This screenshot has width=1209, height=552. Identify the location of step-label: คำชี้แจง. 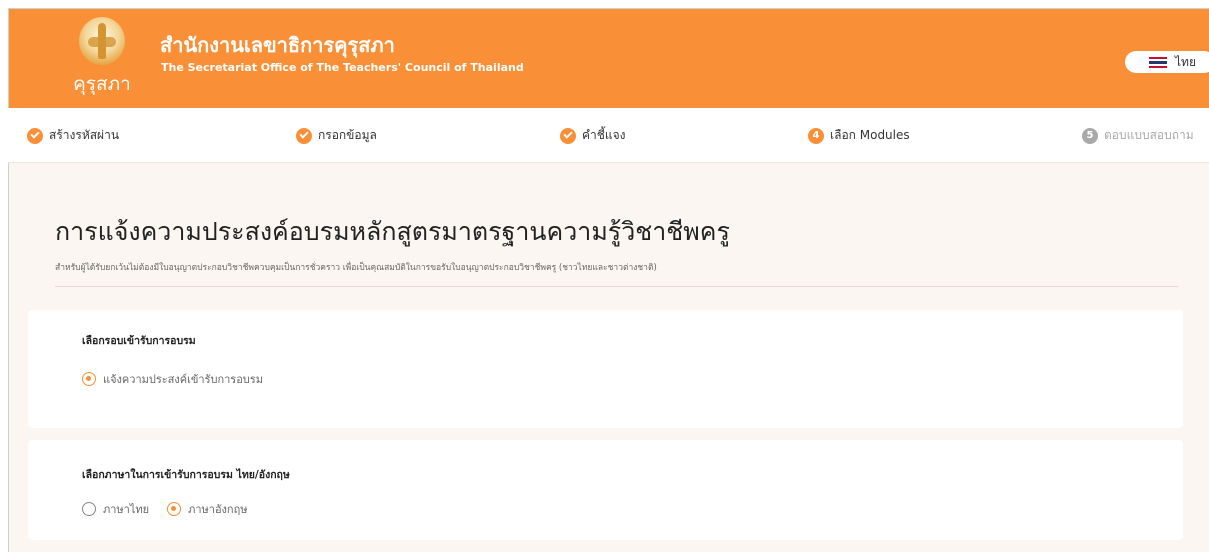
(604, 135).